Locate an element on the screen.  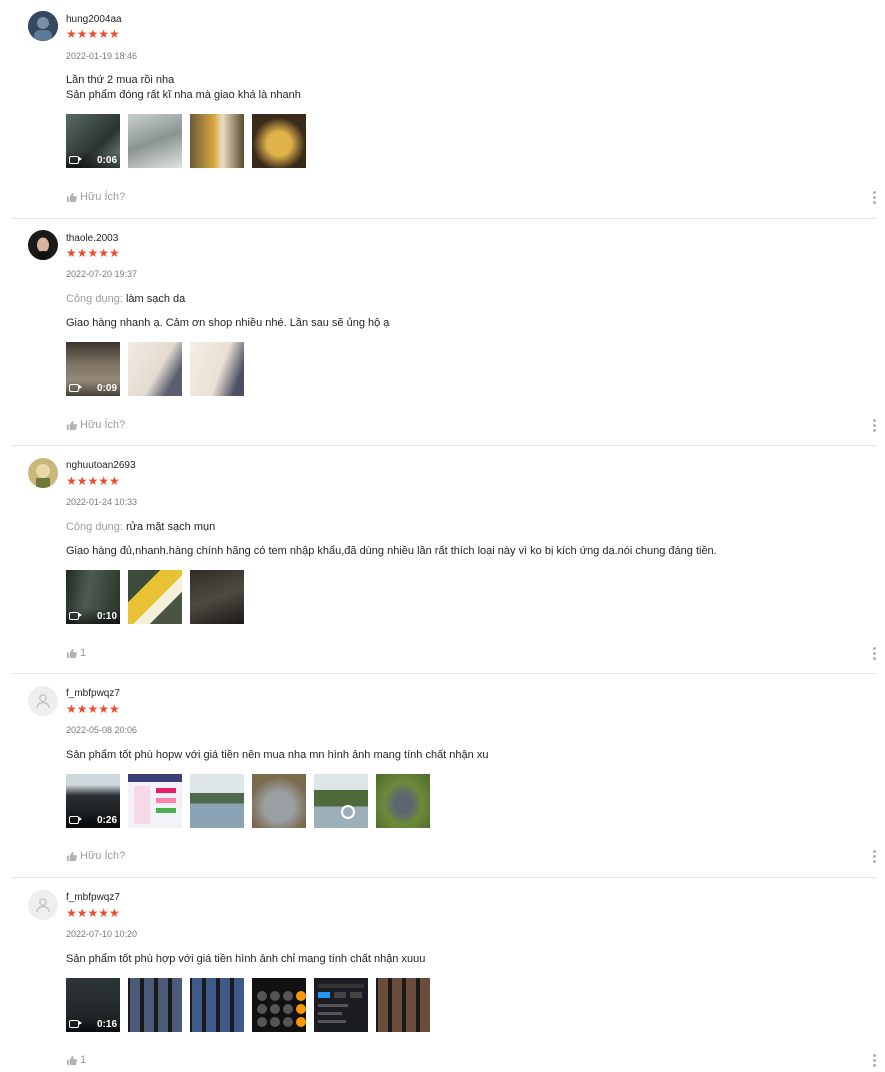
review-attribute: Công dụng: rửa mặt sạch mụn is located at coordinates (140, 527).